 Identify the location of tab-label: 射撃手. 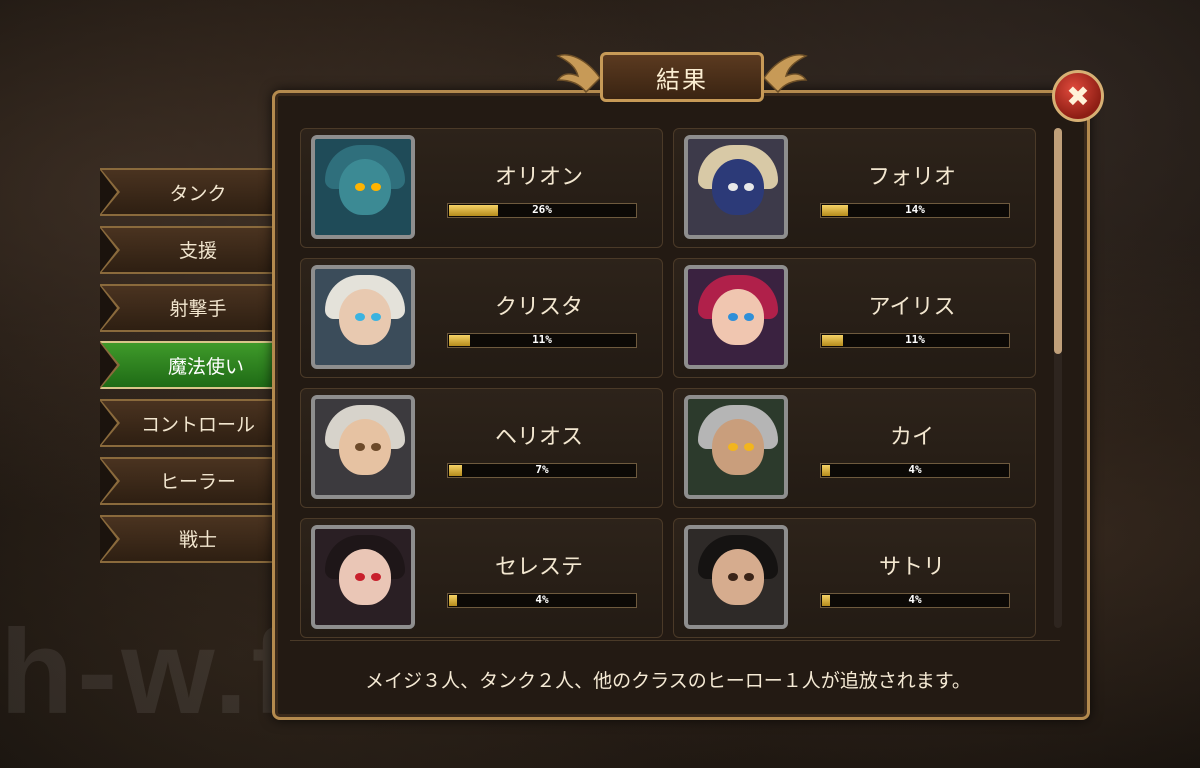
(198, 309).